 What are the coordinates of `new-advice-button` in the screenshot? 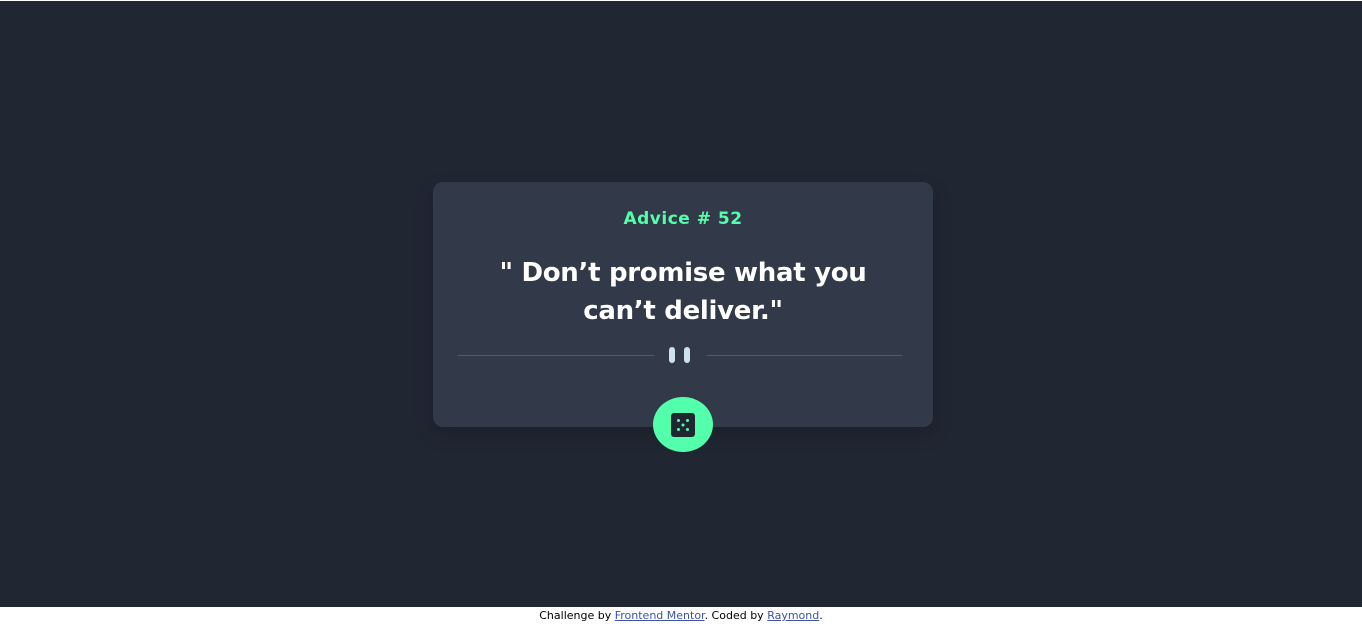 It's located at (683, 424).